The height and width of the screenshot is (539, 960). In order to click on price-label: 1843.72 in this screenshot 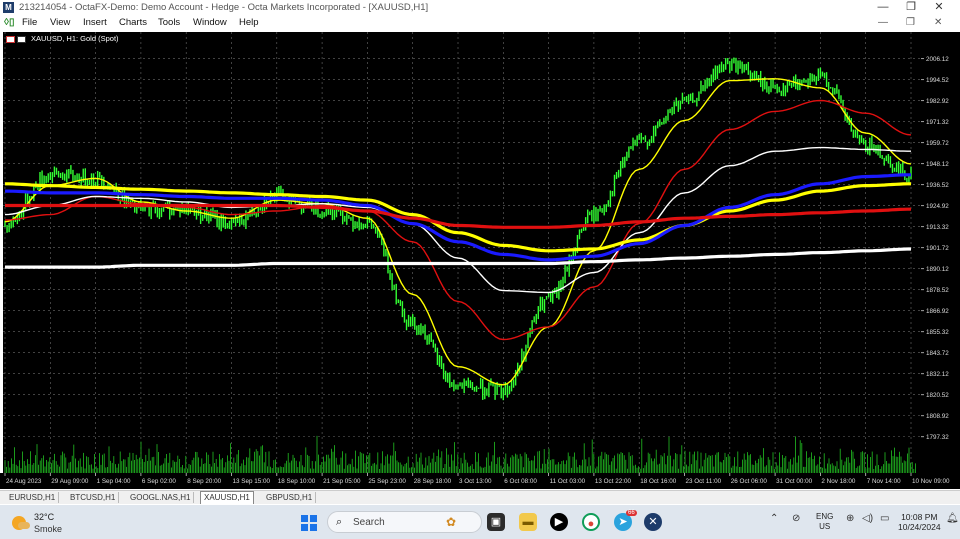, I will do `click(937, 353)`.